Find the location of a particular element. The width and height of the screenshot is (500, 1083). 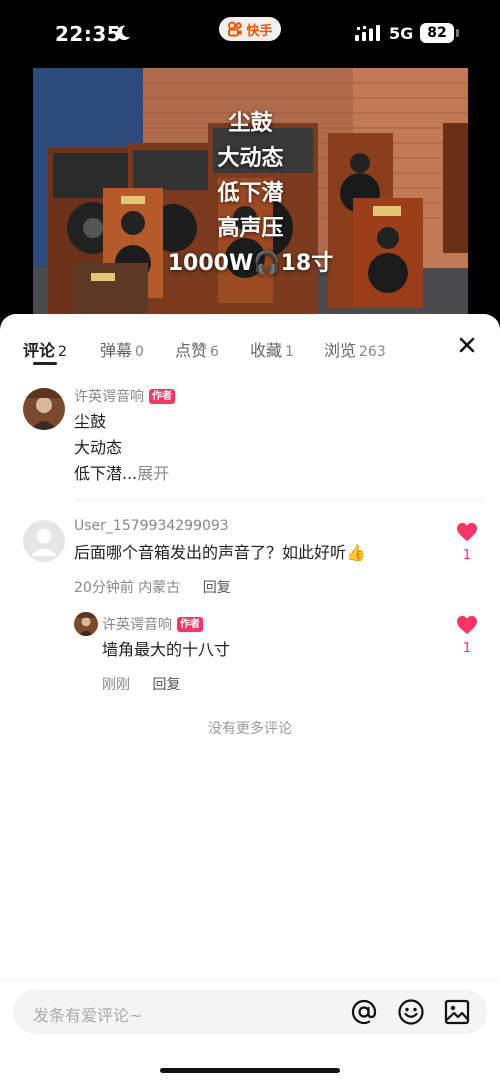

active-tab-indicator is located at coordinates (45, 363).